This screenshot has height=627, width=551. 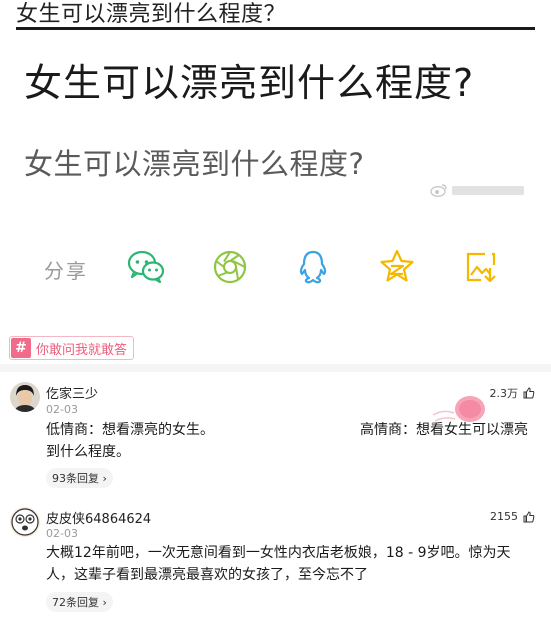 I want to click on save-image-icon, so click(x=481, y=267).